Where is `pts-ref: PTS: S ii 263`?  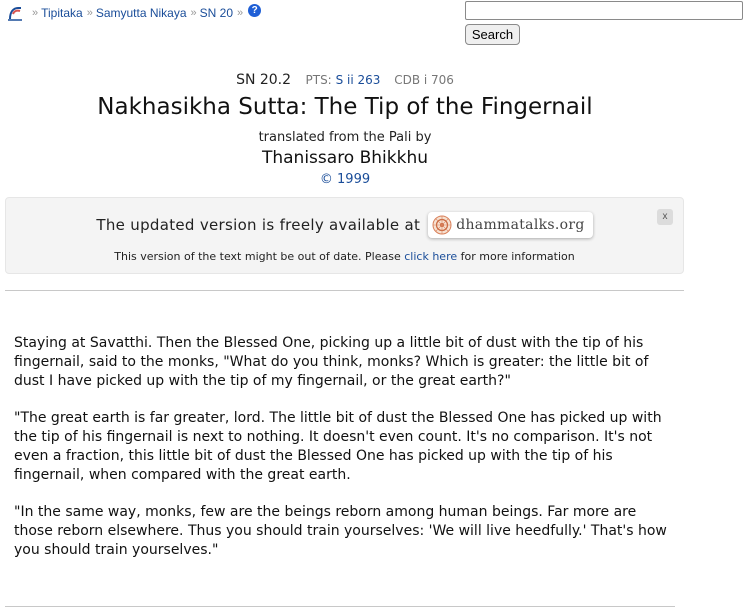
pts-ref: PTS: S ii 263 is located at coordinates (345, 80).